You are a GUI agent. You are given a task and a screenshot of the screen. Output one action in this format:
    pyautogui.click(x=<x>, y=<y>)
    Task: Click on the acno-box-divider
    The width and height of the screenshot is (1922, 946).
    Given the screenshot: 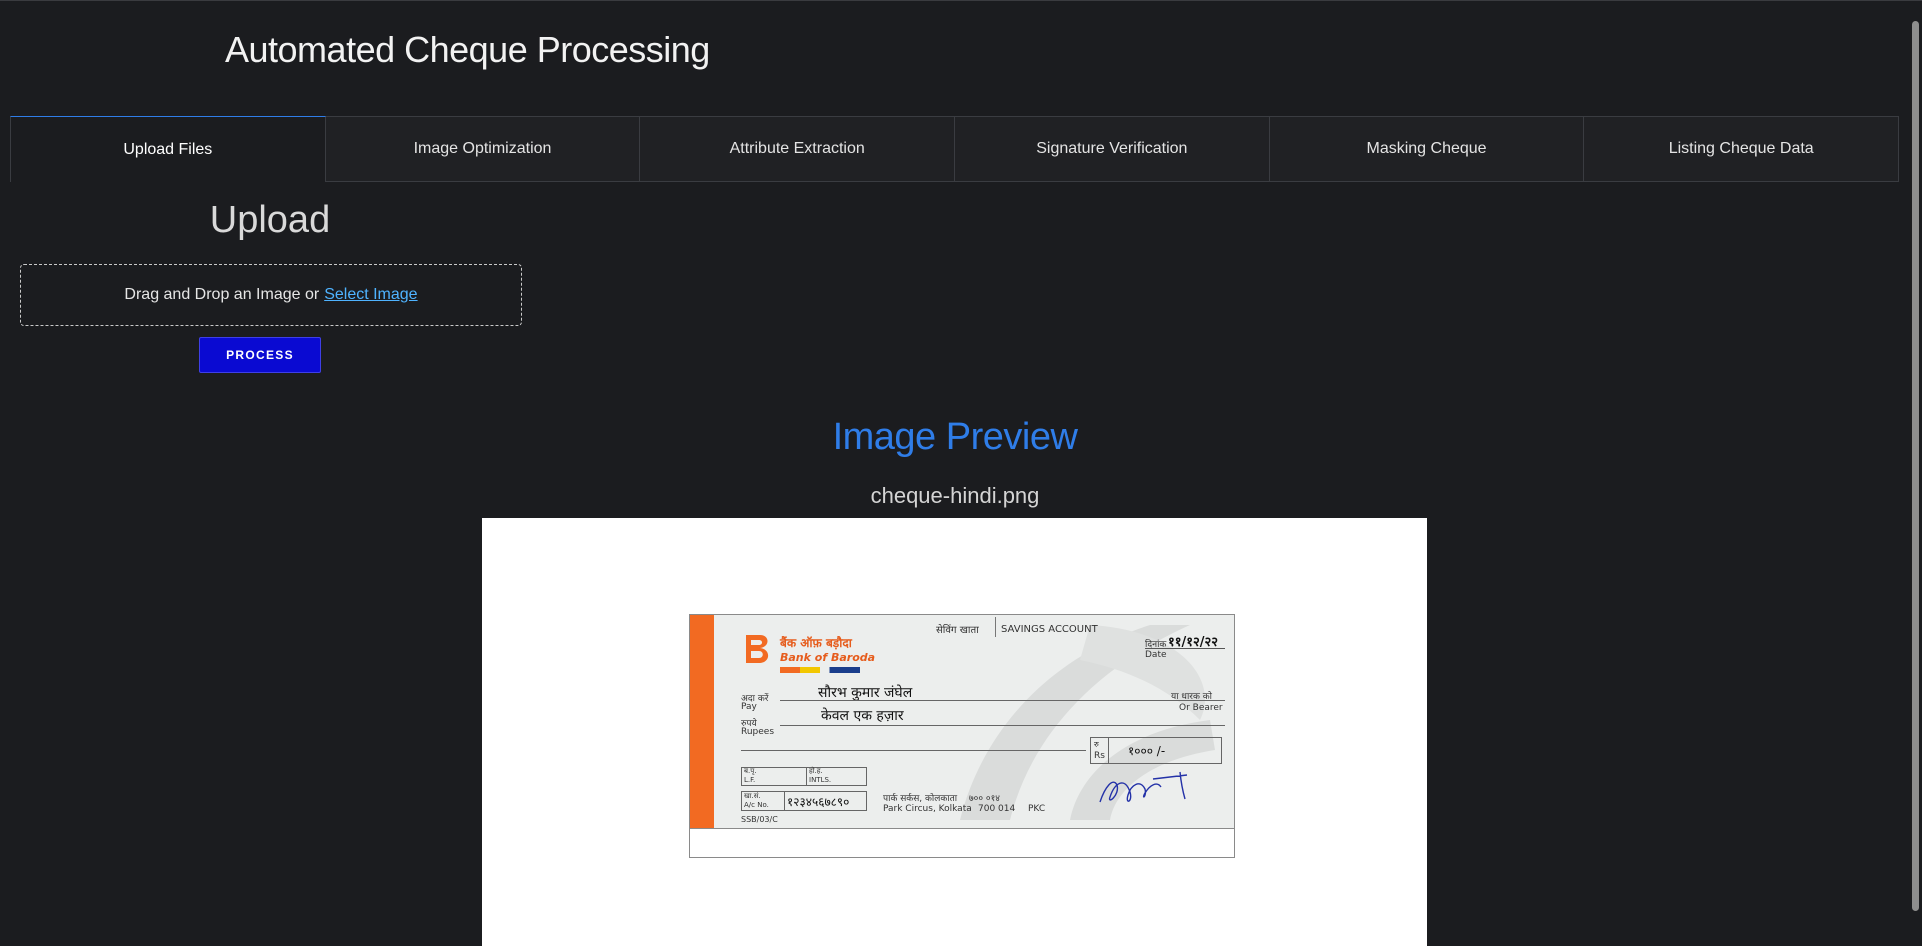 What is the action you would take?
    pyautogui.click(x=784, y=801)
    